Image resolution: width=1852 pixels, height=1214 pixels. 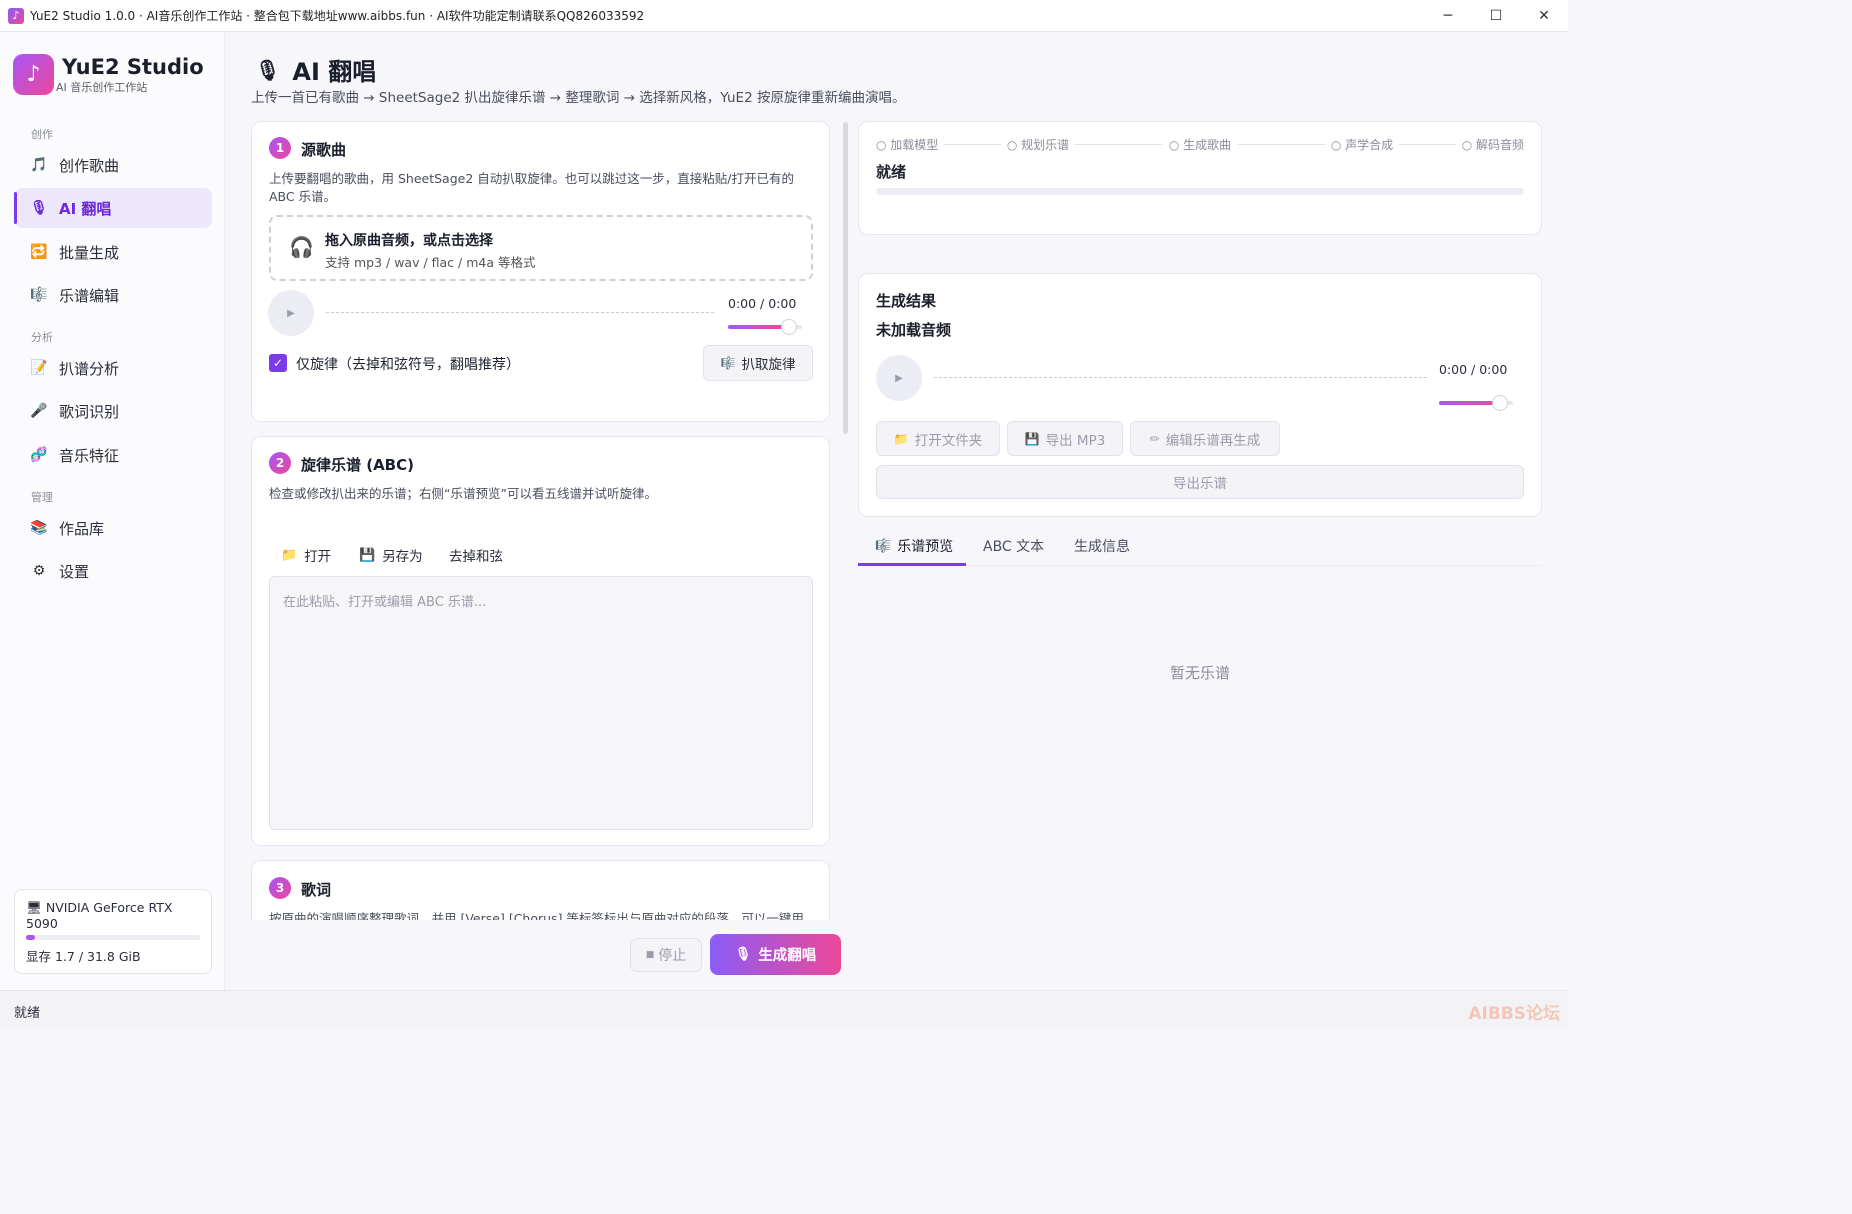 I want to click on open-folder-button: 📁 打开文件夹, so click(x=938, y=438).